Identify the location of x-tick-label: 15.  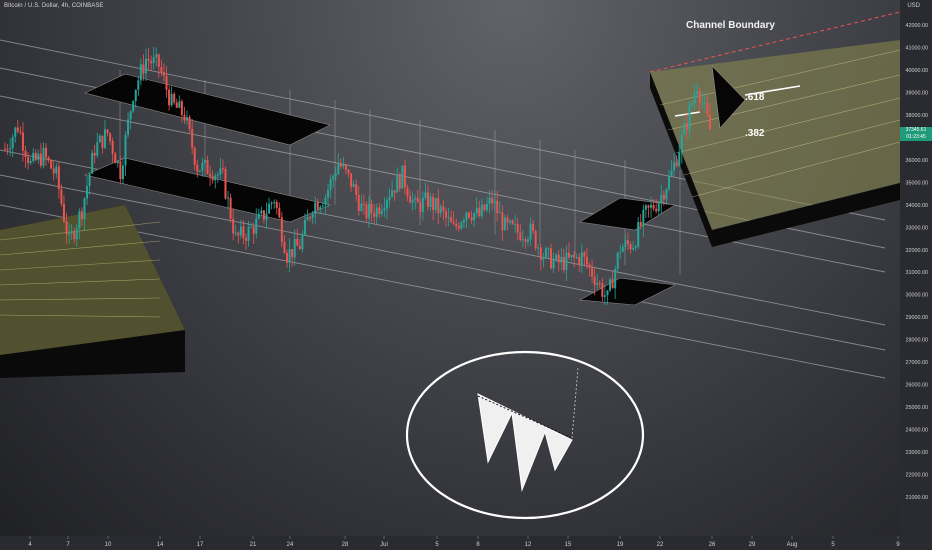
(568, 545).